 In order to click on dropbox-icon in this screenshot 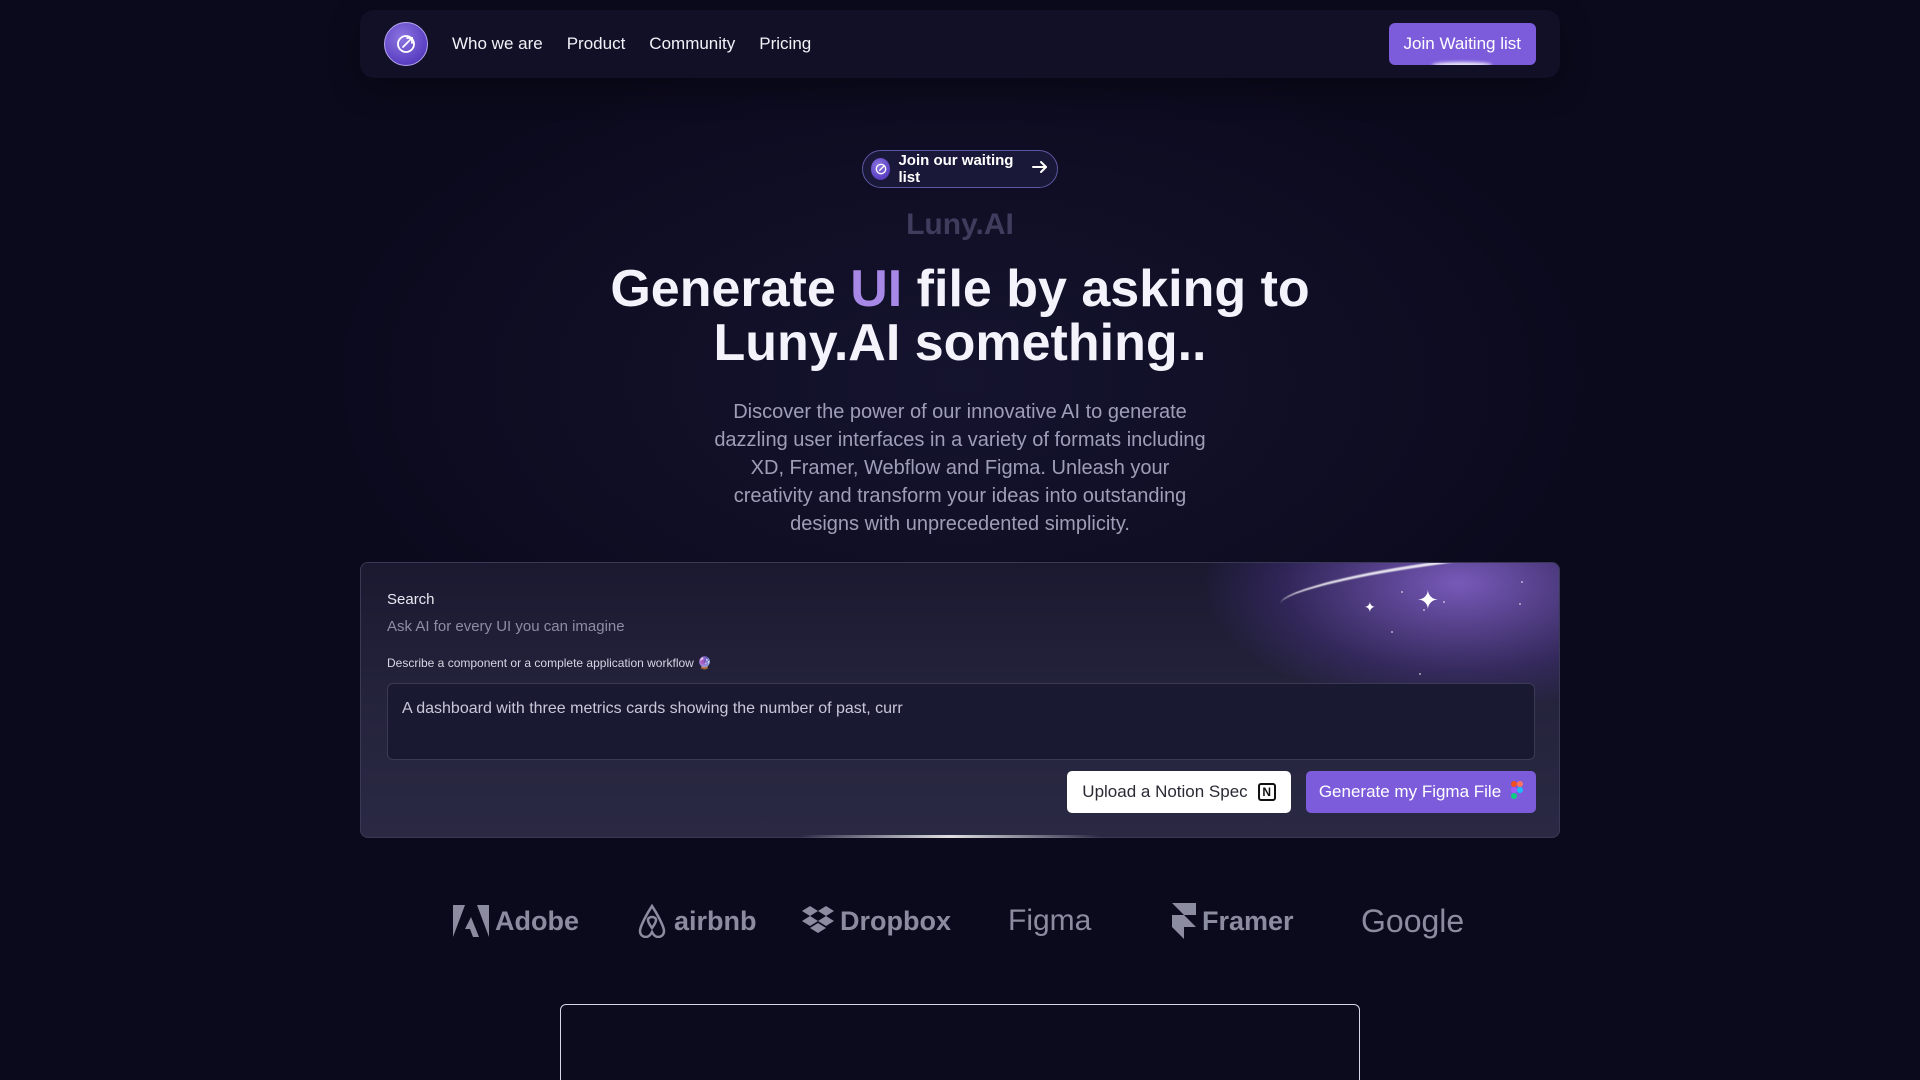, I will do `click(818, 919)`.